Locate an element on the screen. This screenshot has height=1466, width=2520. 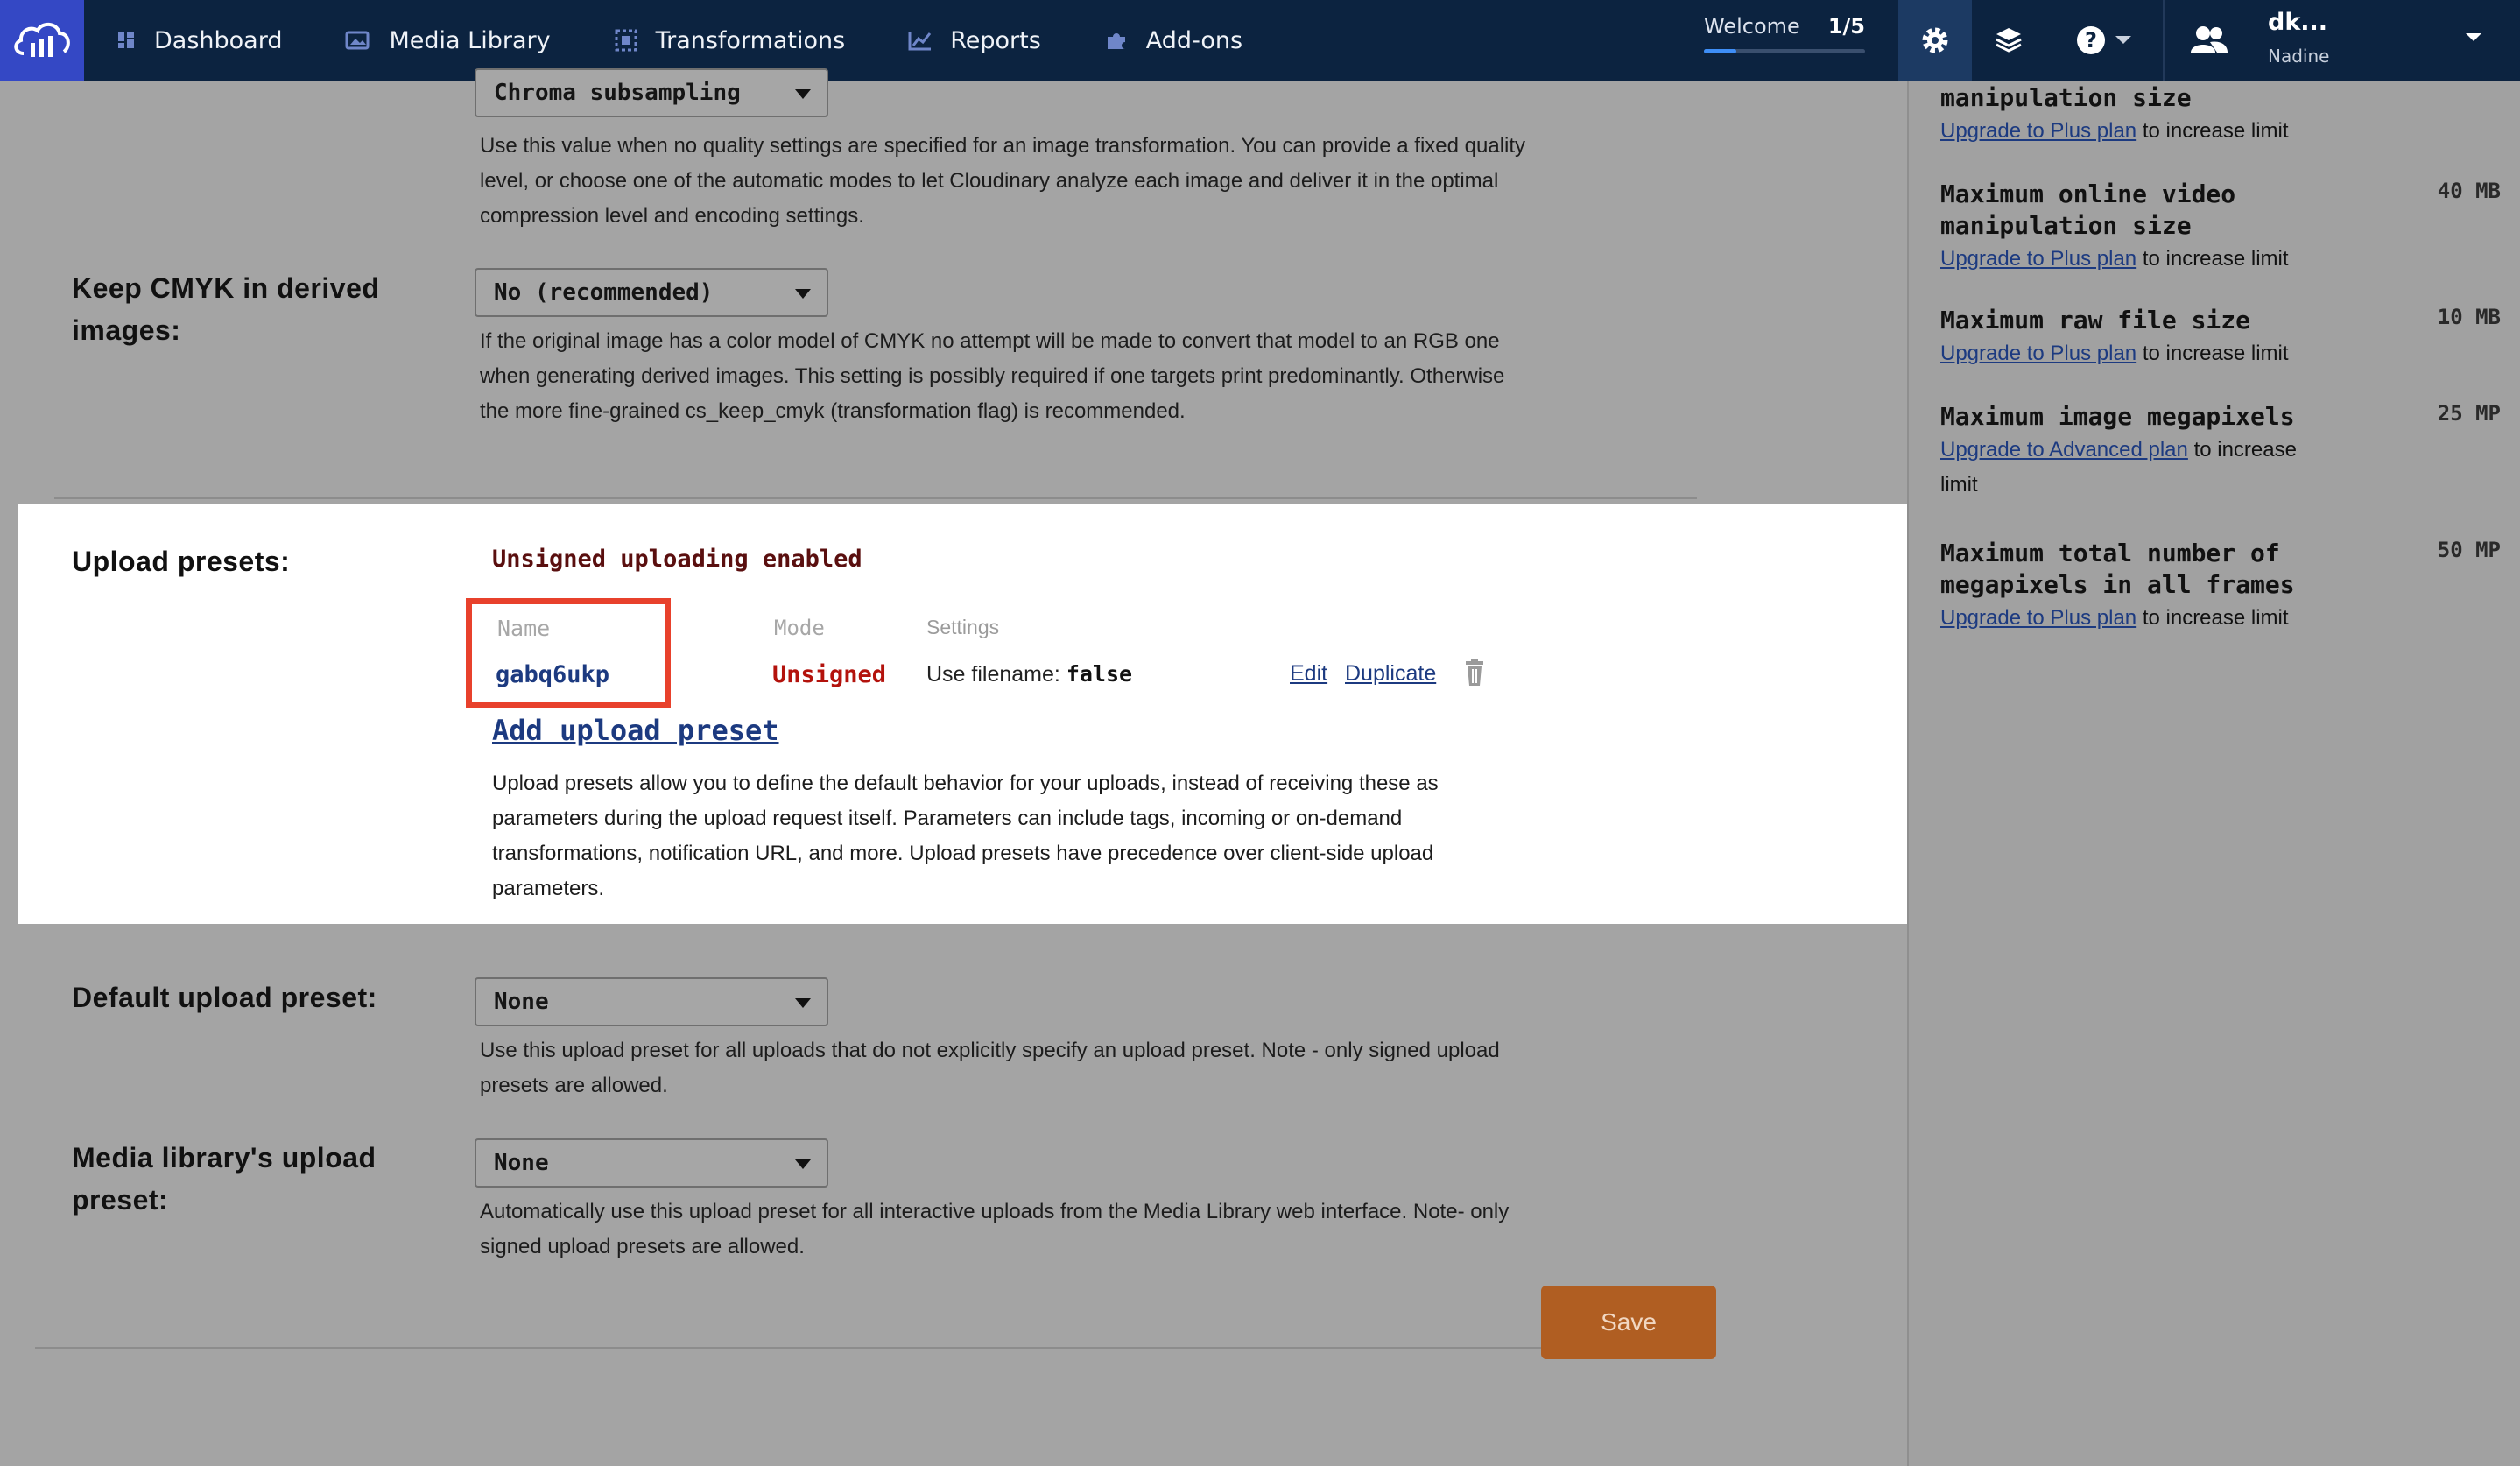
cloudinary-logo is located at coordinates (42, 40).